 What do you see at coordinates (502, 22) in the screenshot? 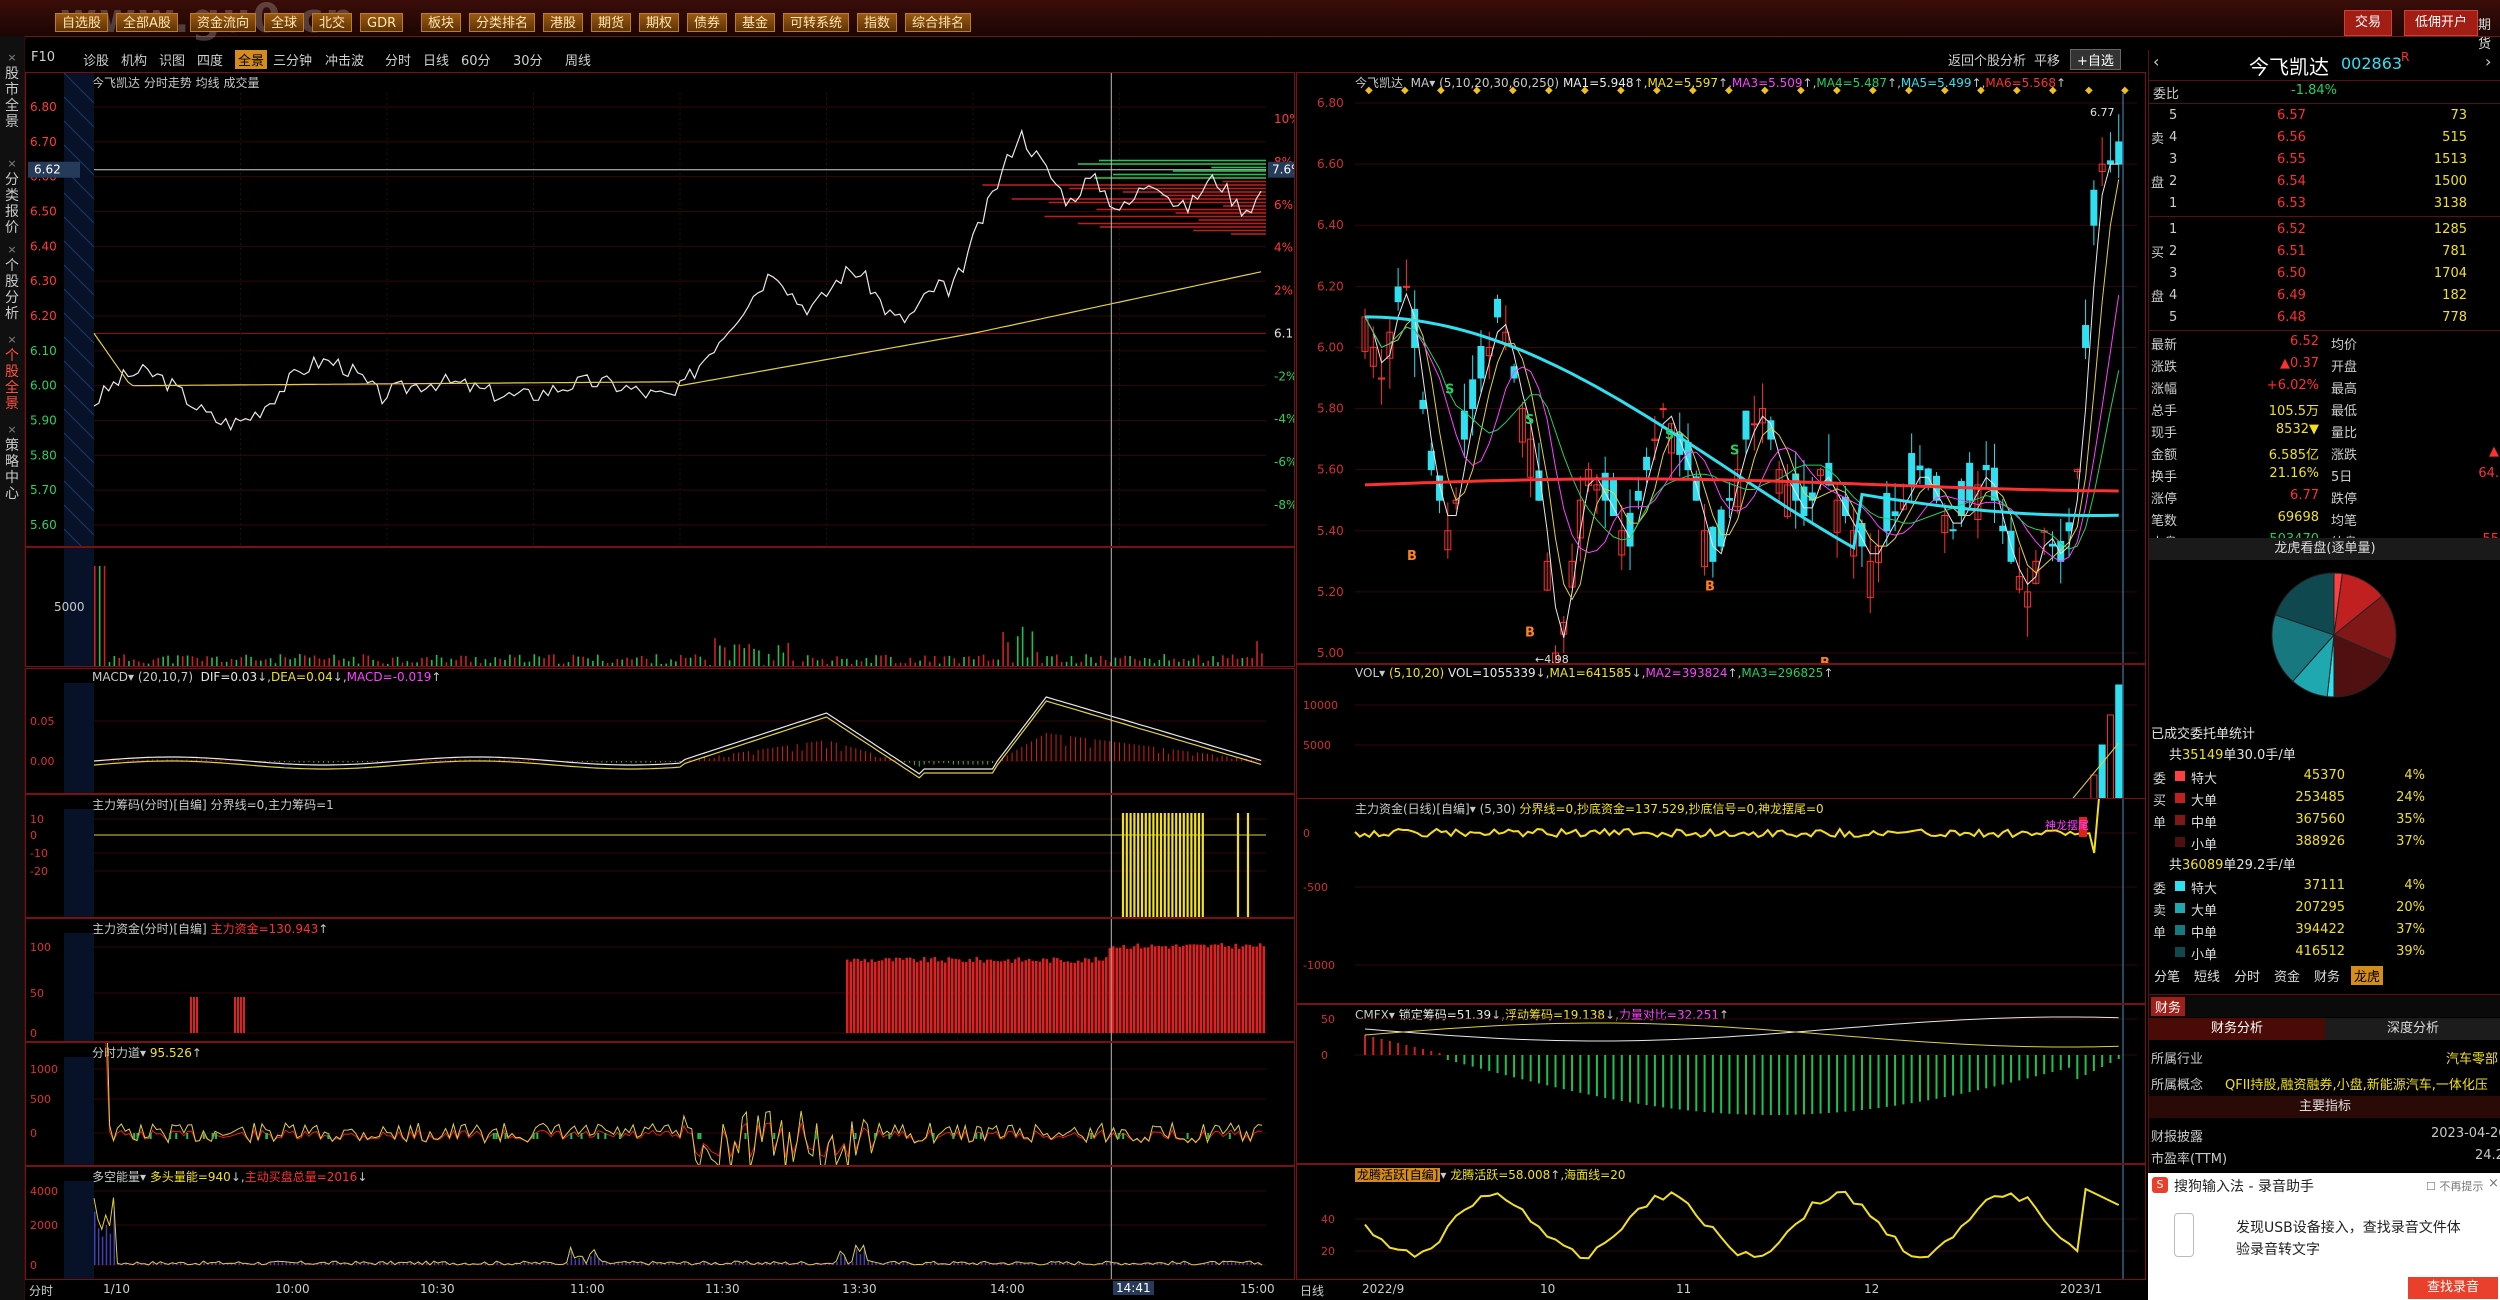
I see `top-tab-7: 分类排名` at bounding box center [502, 22].